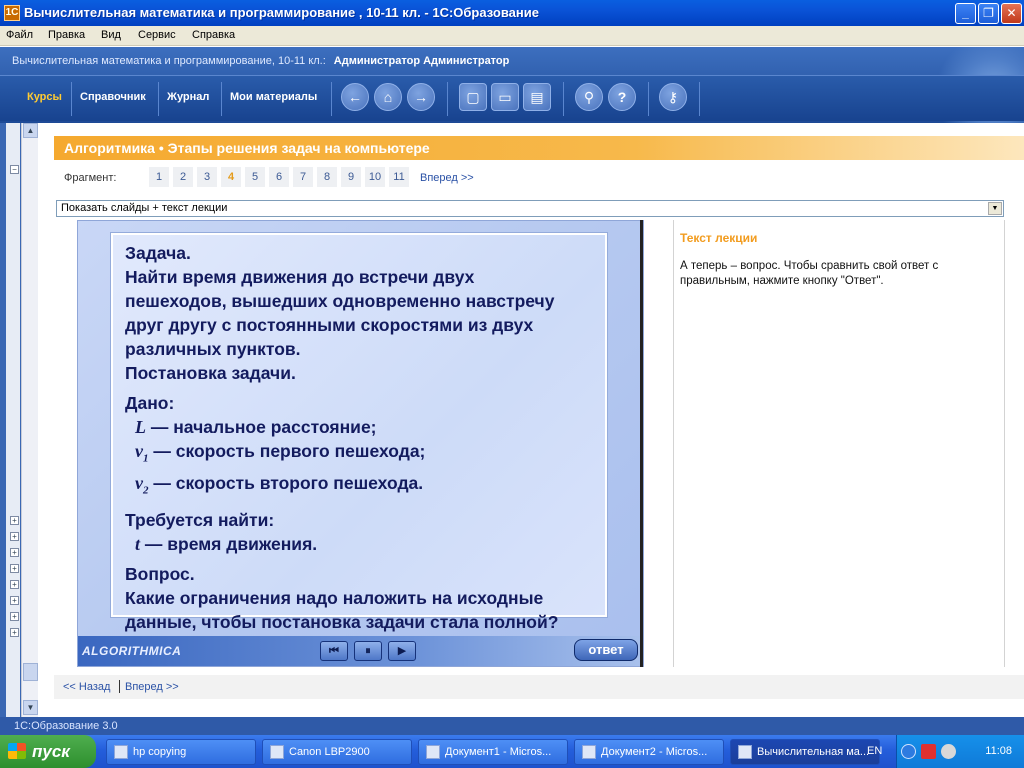 This screenshot has height=768, width=1024. What do you see at coordinates (473, 97) in the screenshot?
I see `fullscreen-icon: ▢` at bounding box center [473, 97].